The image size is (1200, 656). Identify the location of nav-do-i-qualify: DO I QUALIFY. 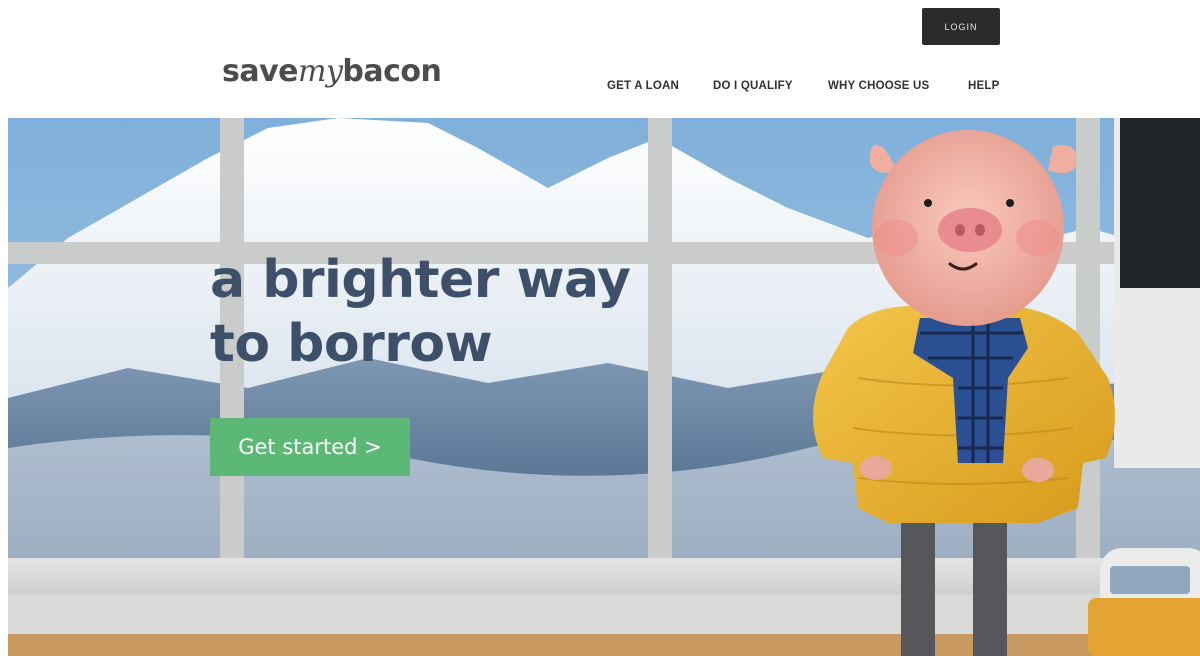
(753, 86).